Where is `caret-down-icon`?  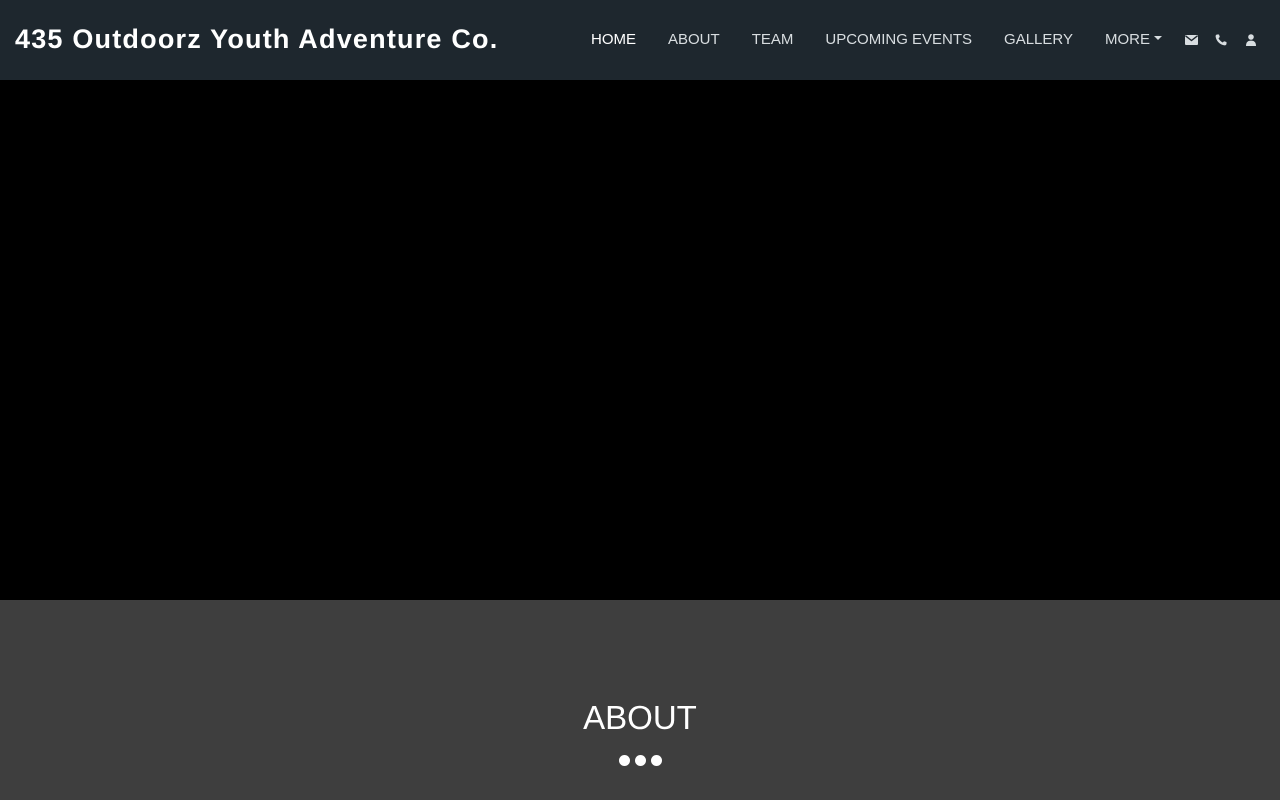 caret-down-icon is located at coordinates (1157, 38).